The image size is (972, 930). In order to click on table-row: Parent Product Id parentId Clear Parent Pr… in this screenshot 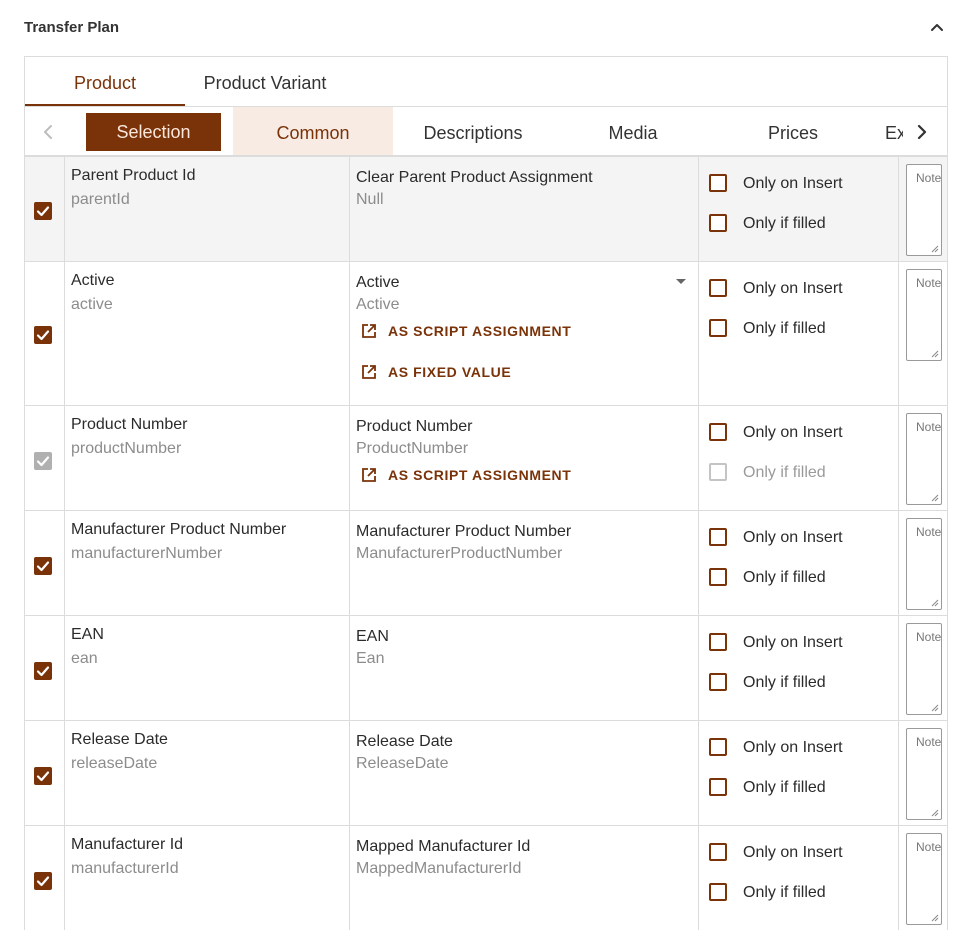, I will do `click(486, 209)`.